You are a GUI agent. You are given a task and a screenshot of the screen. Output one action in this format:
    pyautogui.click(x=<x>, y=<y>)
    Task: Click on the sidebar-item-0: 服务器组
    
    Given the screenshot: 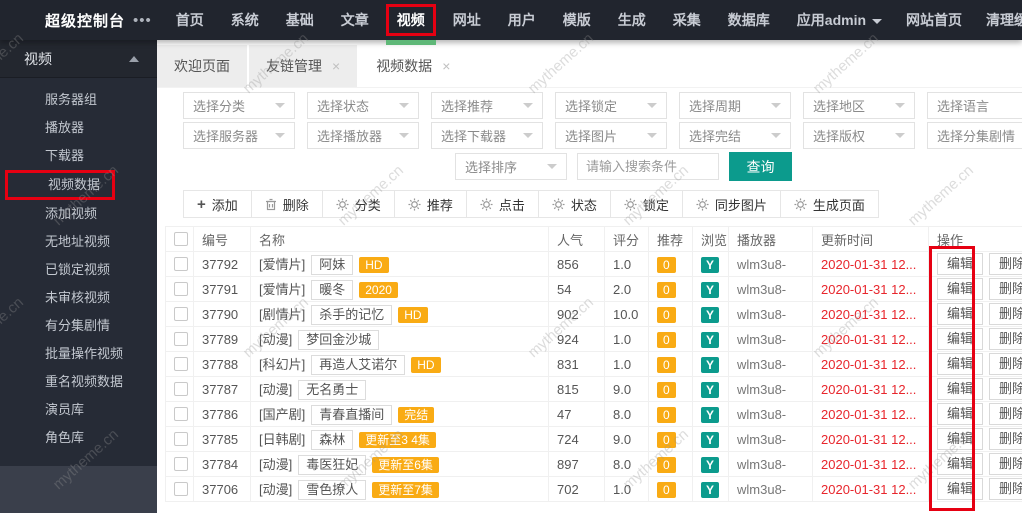 What is the action you would take?
    pyautogui.click(x=78, y=100)
    